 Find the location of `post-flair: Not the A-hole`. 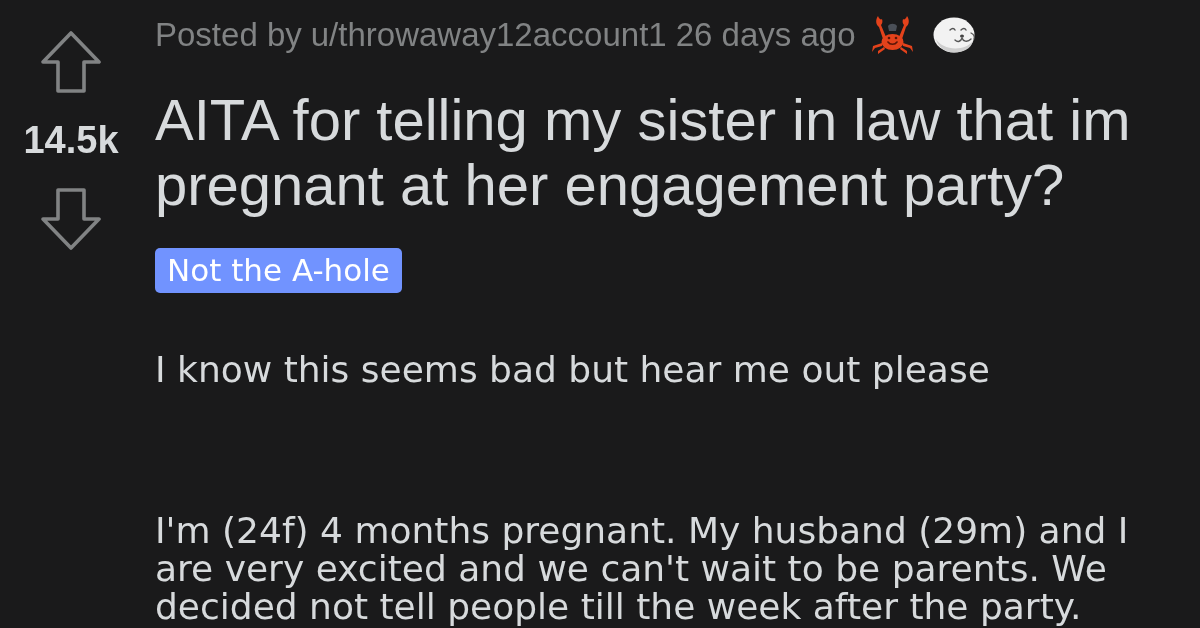

post-flair: Not the A-hole is located at coordinates (278, 270).